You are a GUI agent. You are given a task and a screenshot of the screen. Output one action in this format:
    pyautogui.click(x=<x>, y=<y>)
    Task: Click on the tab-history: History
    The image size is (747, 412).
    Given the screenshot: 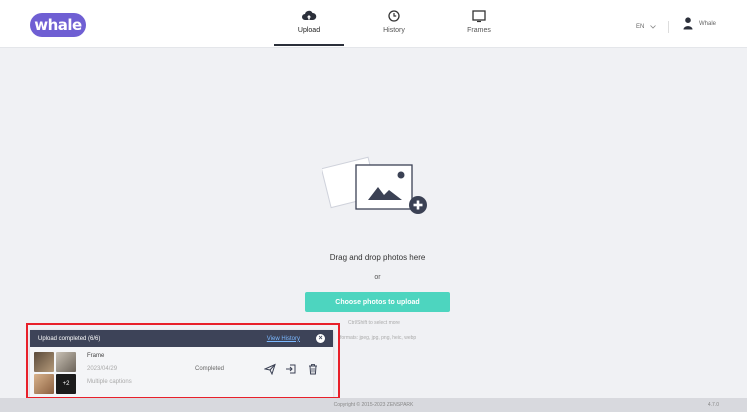 What is the action you would take?
    pyautogui.click(x=394, y=27)
    